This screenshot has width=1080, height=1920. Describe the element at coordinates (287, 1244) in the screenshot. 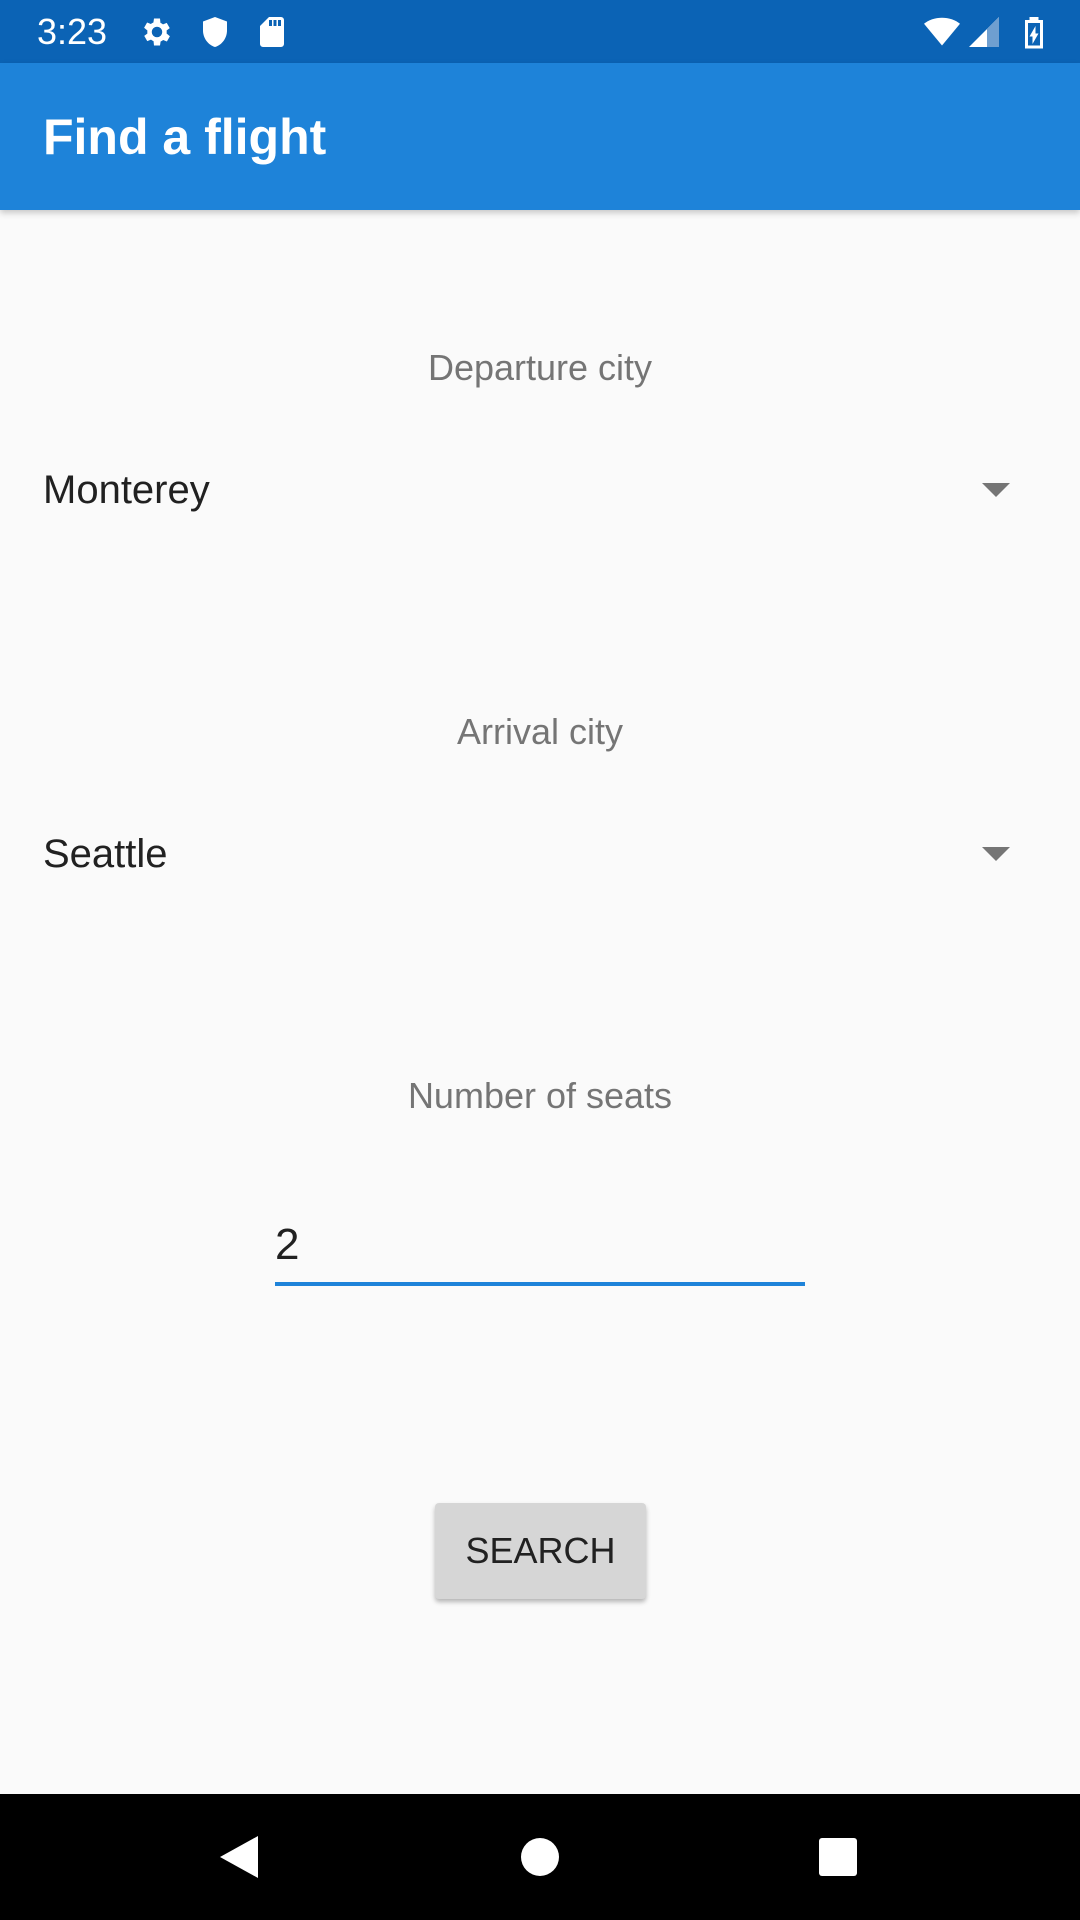

I see `seats-value: 2` at that location.